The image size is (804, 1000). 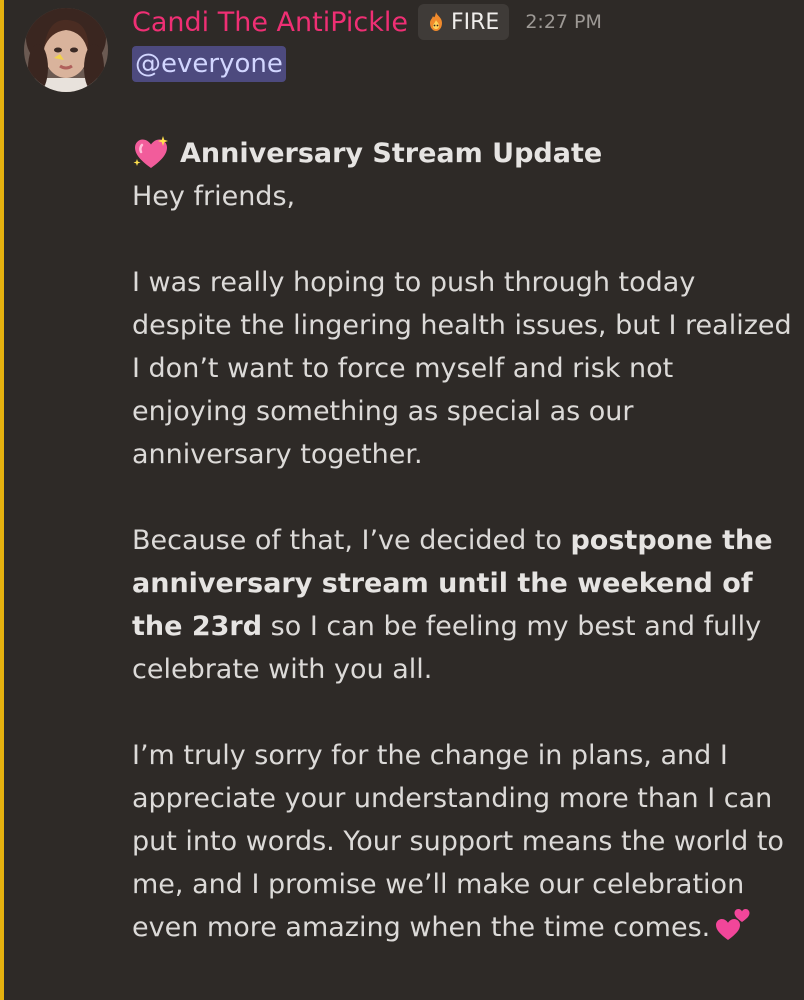 I want to click on author-name: Candi The AntiPickle, so click(x=270, y=22).